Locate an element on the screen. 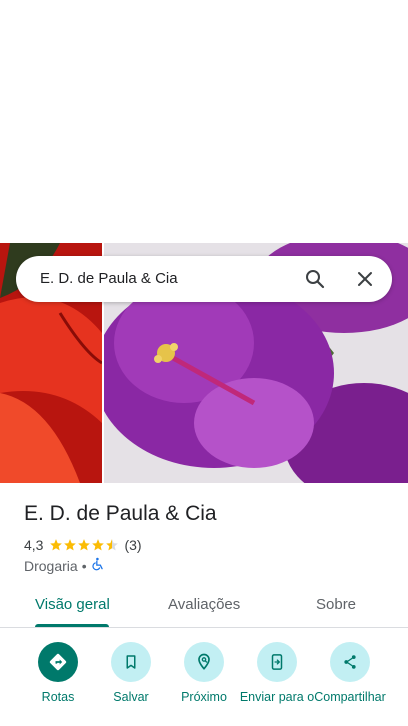 This screenshot has height=726, width=408. nearby-label: Próximo is located at coordinates (204, 697).